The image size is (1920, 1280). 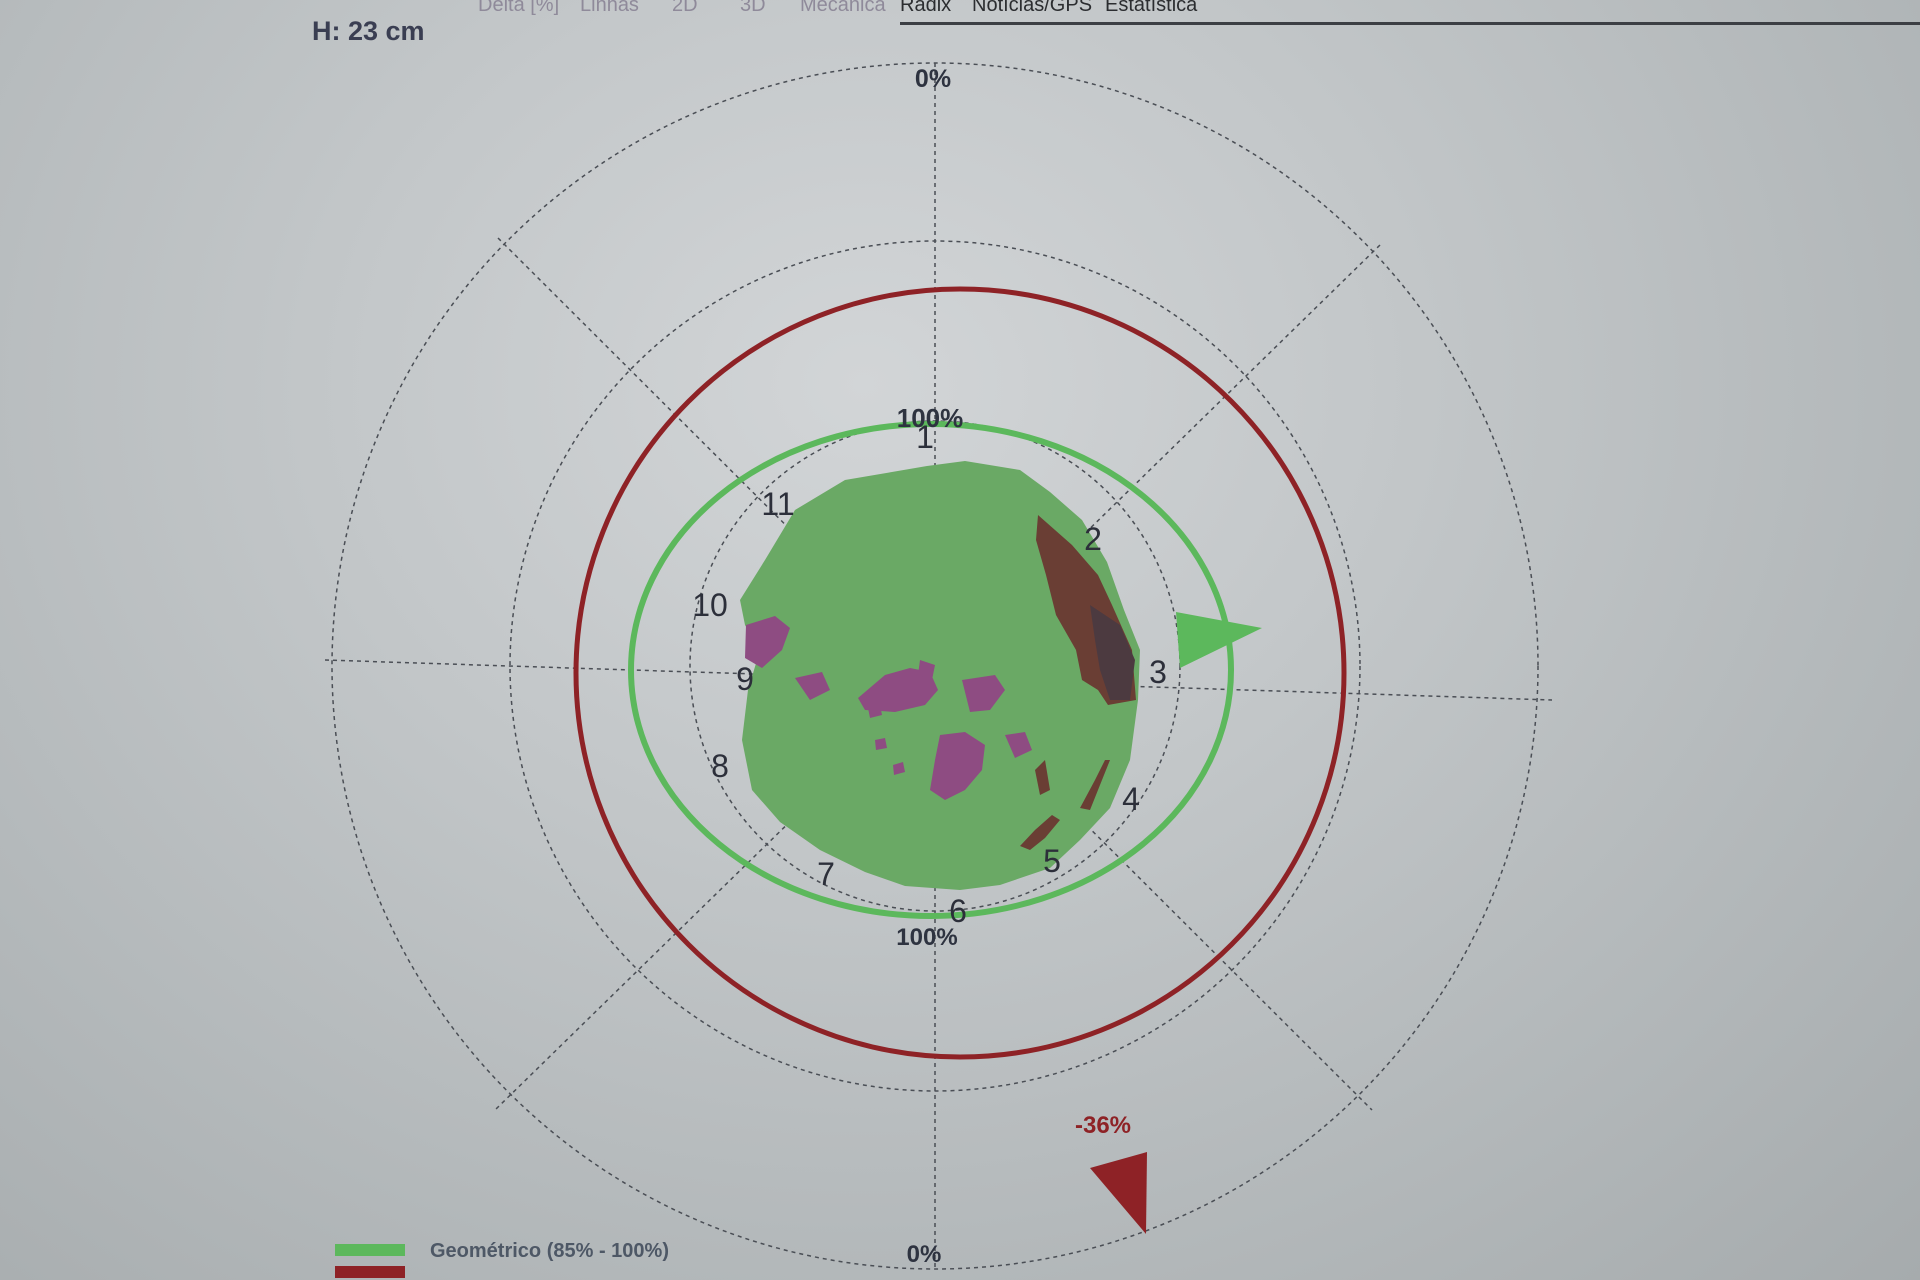 What do you see at coordinates (745, 679) in the screenshot?
I see `clock-label-9: 9` at bounding box center [745, 679].